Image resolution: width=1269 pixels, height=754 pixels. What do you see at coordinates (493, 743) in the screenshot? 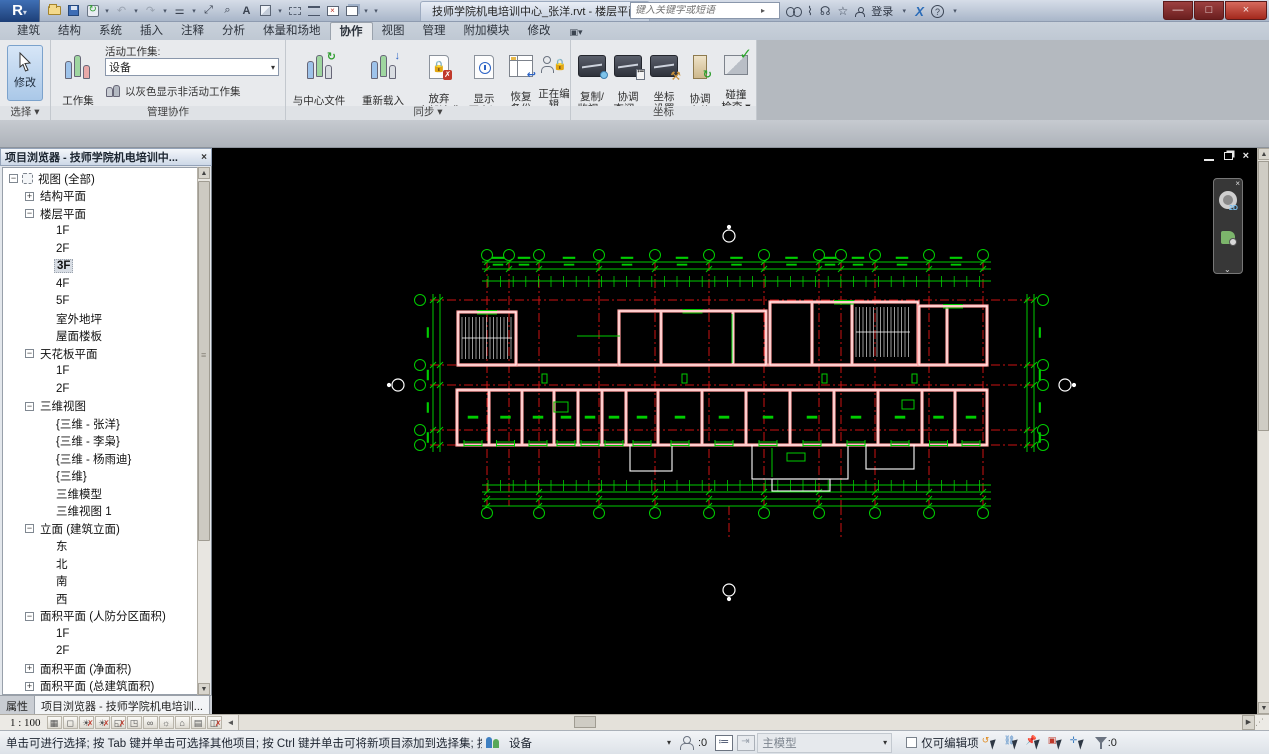
I see `worksets-status-icon` at bounding box center [493, 743].